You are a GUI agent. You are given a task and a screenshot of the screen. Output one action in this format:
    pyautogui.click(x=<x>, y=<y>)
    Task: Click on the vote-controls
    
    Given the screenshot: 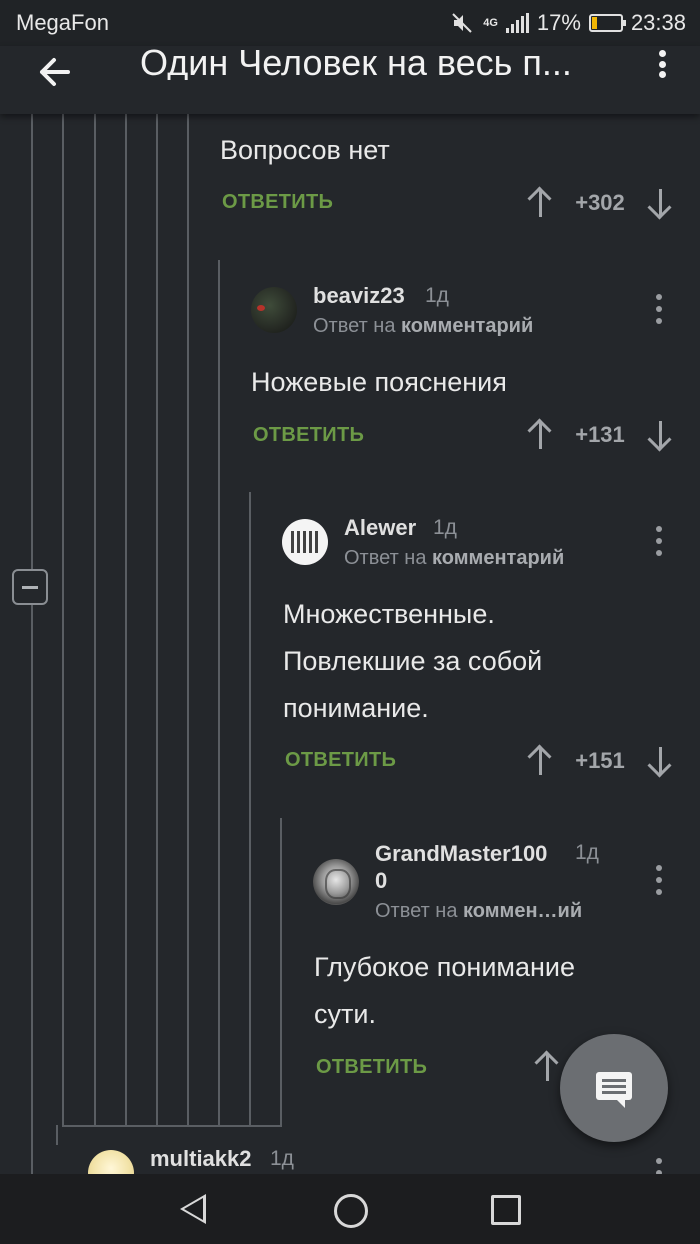 What is the action you would take?
    pyautogui.click(x=547, y=1067)
    